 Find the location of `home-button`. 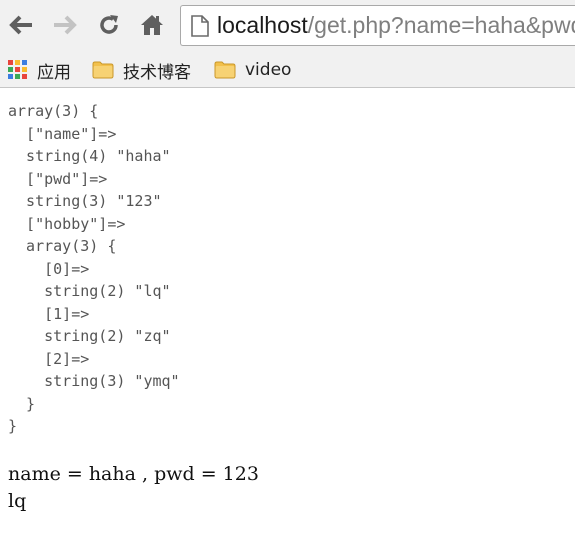

home-button is located at coordinates (152, 25).